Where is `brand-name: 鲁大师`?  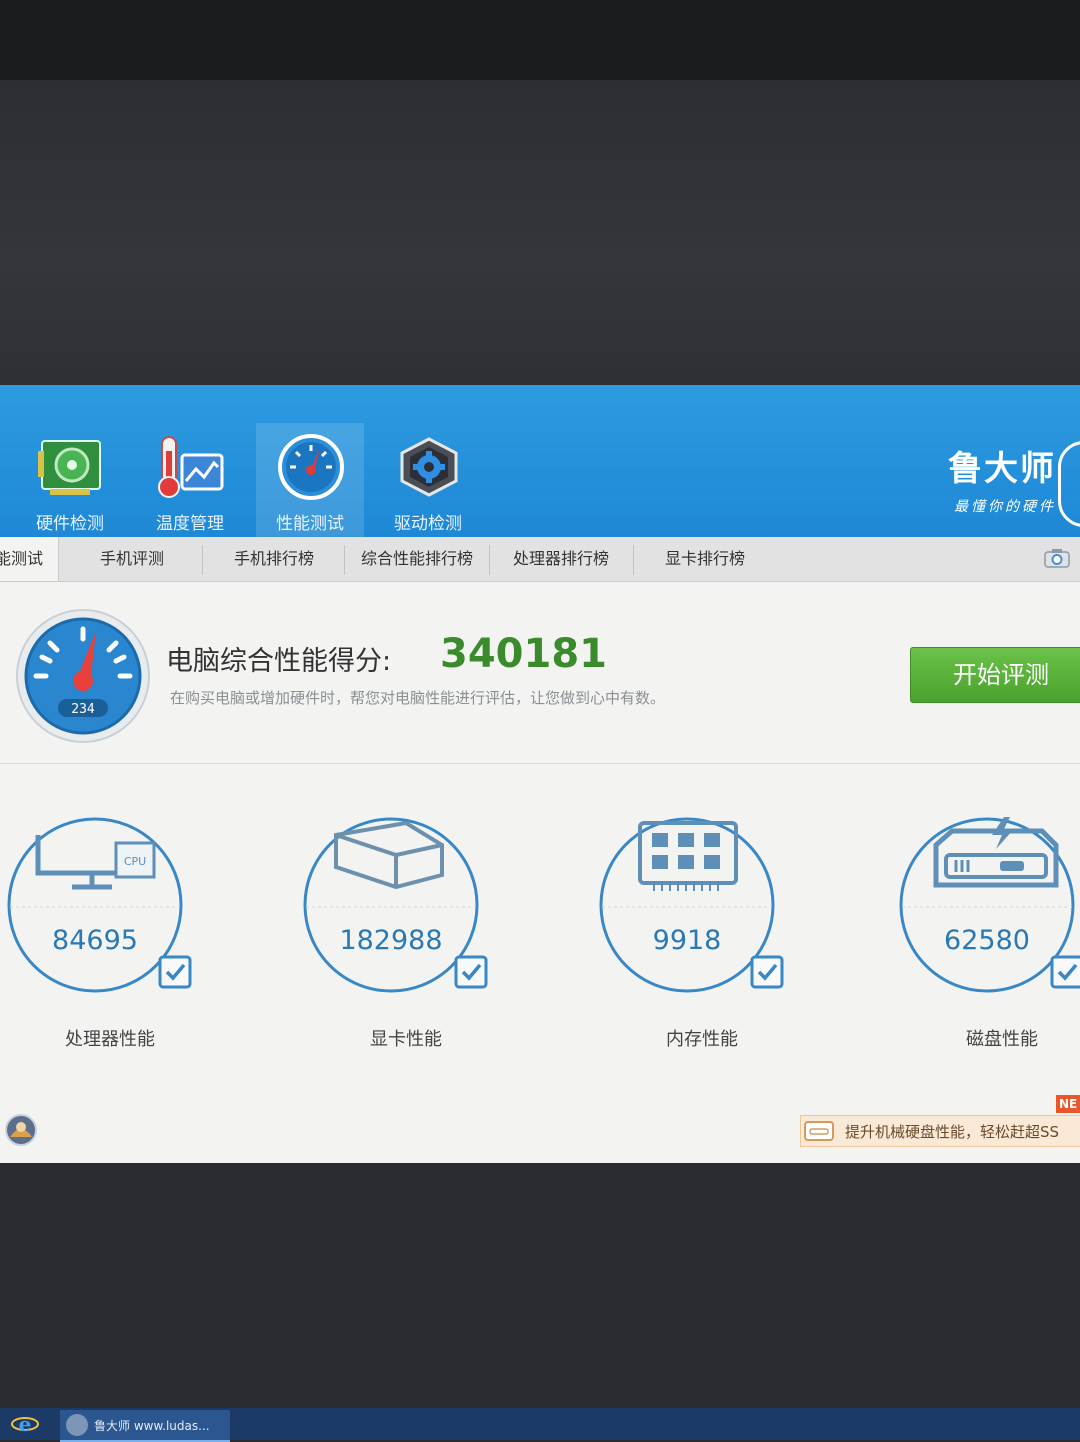 brand-name: 鲁大师 is located at coordinates (1002, 469).